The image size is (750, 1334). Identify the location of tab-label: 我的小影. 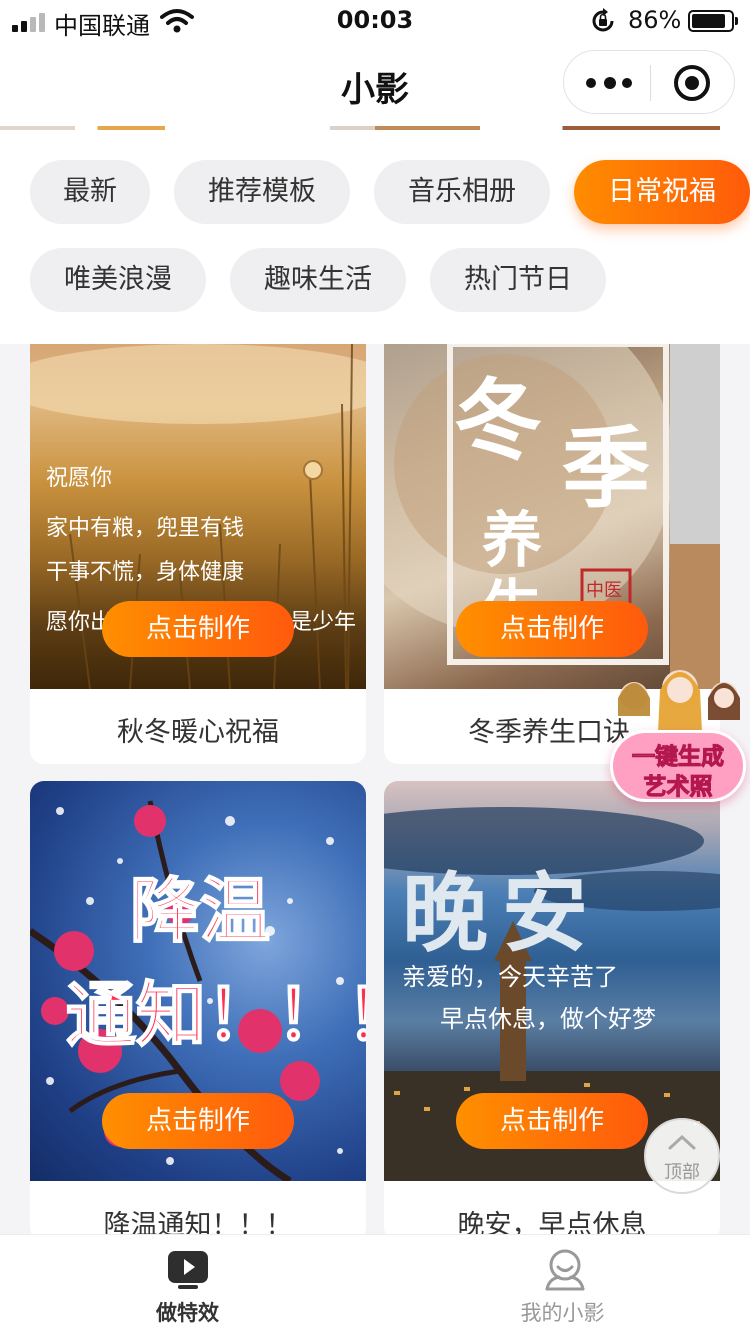
(562, 1313).